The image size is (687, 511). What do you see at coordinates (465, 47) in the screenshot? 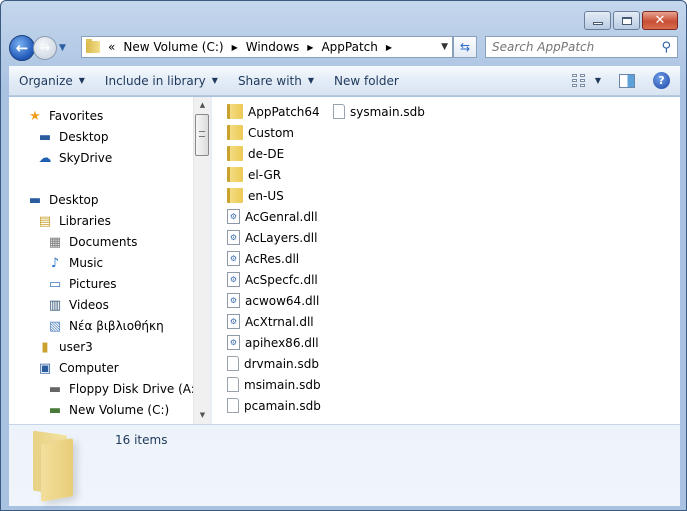
I see `refresh-button: ⇆` at bounding box center [465, 47].